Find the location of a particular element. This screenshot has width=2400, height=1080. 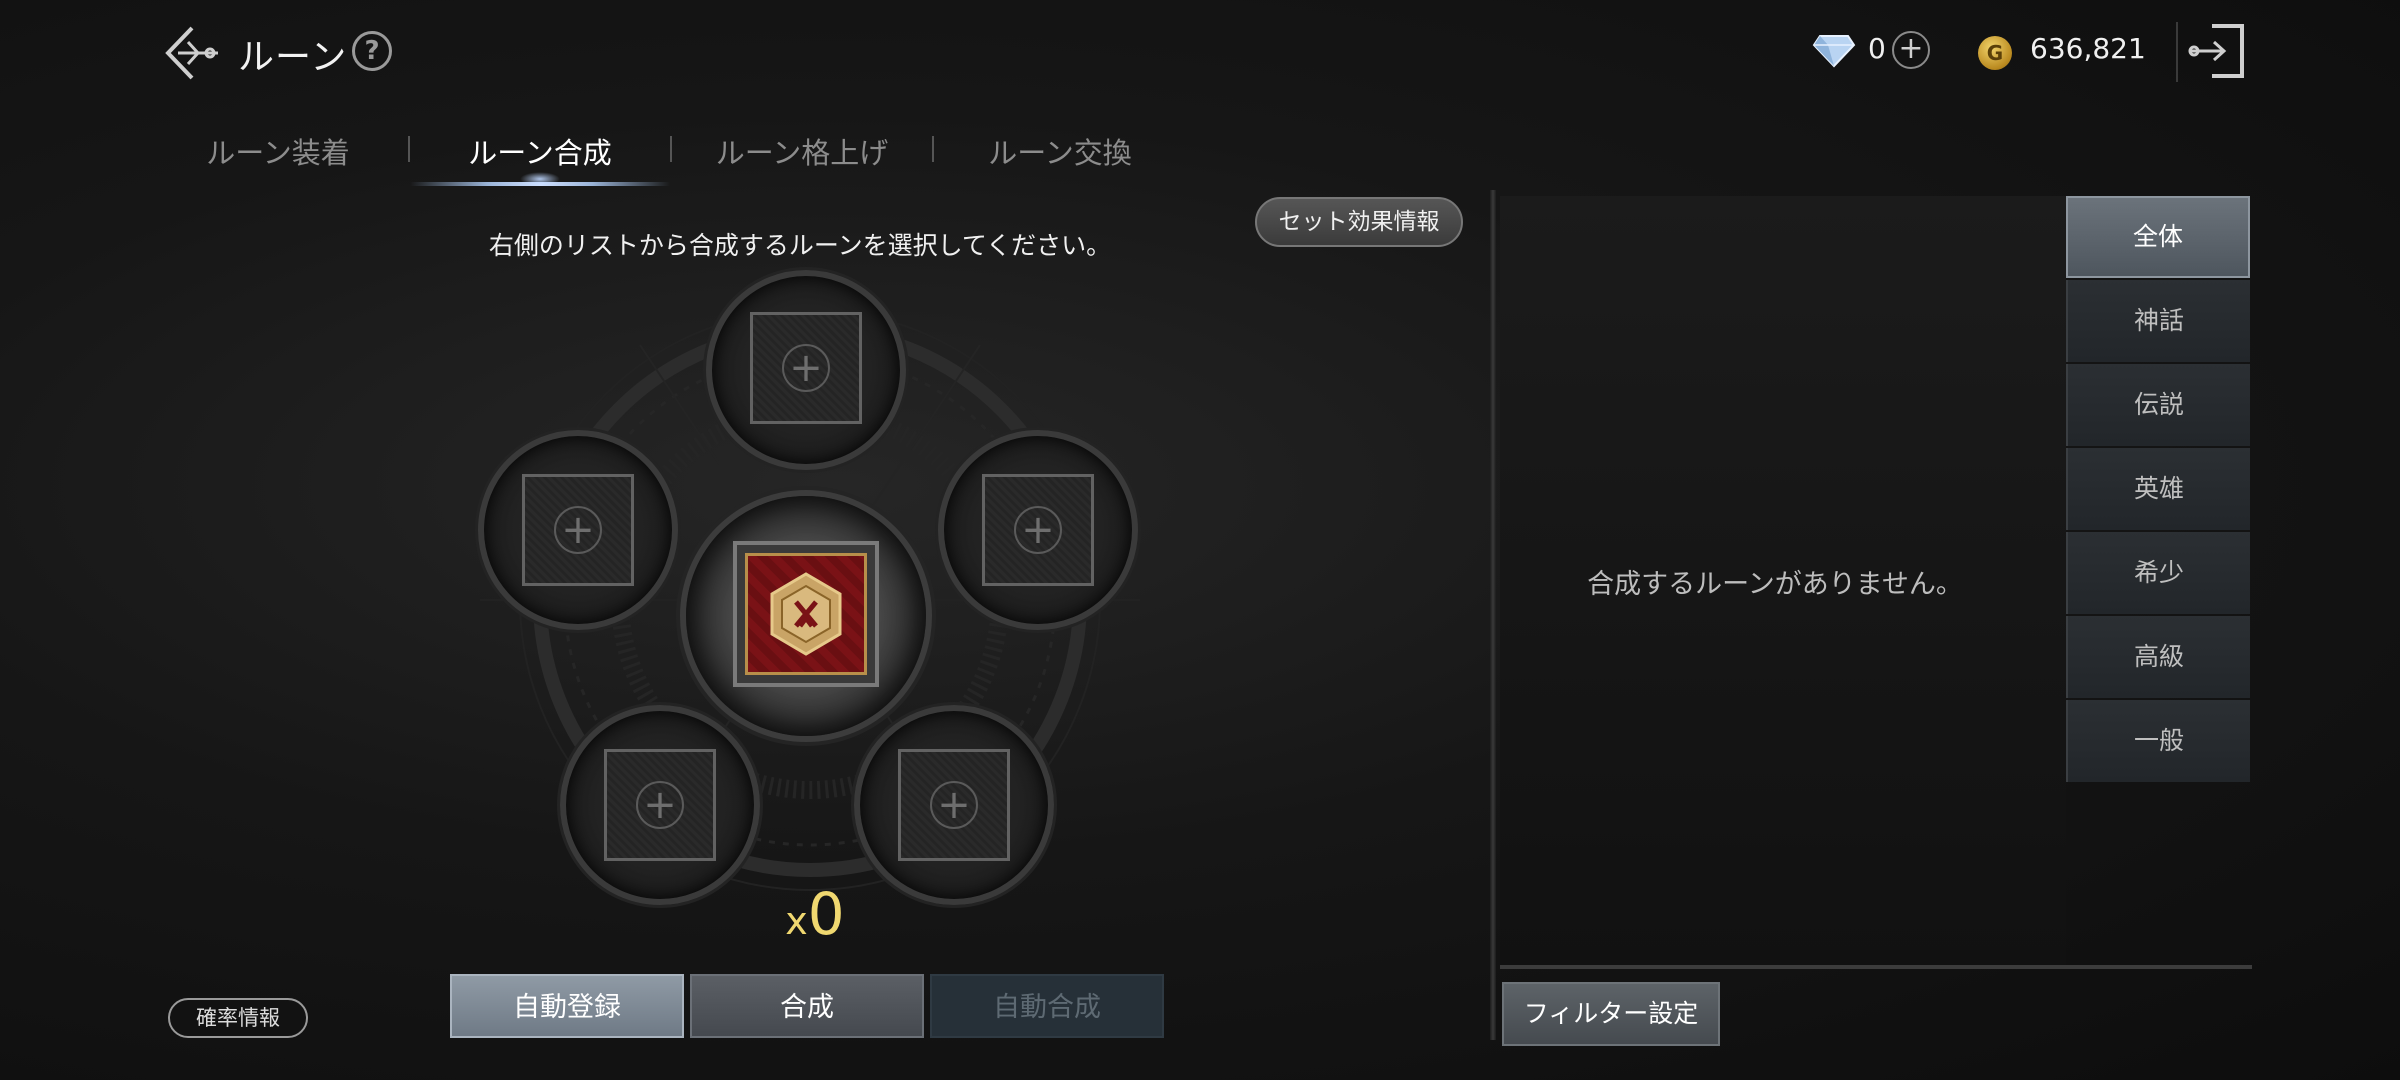

filter-mythic: 神話 is located at coordinates (2158, 321).